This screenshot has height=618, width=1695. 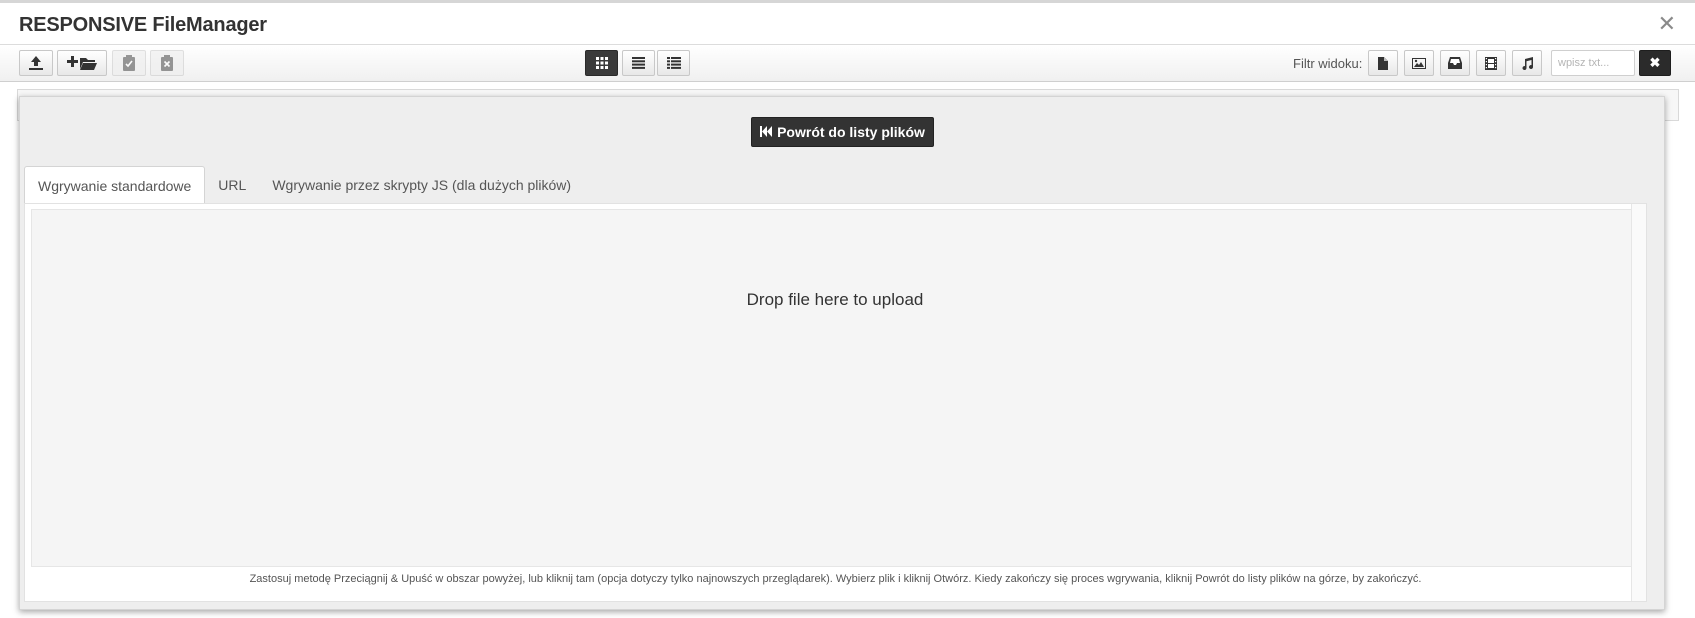 I want to click on file-icon, so click(x=1383, y=63).